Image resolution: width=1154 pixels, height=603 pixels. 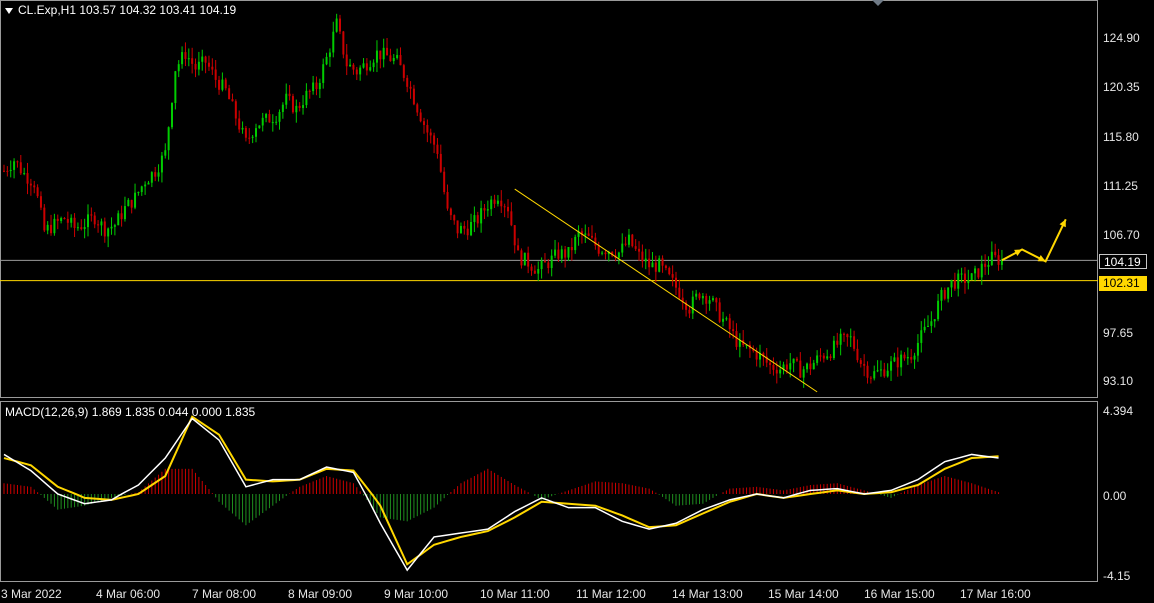 What do you see at coordinates (899, 594) in the screenshot?
I see `time-tick: 16 Mar 15:00` at bounding box center [899, 594].